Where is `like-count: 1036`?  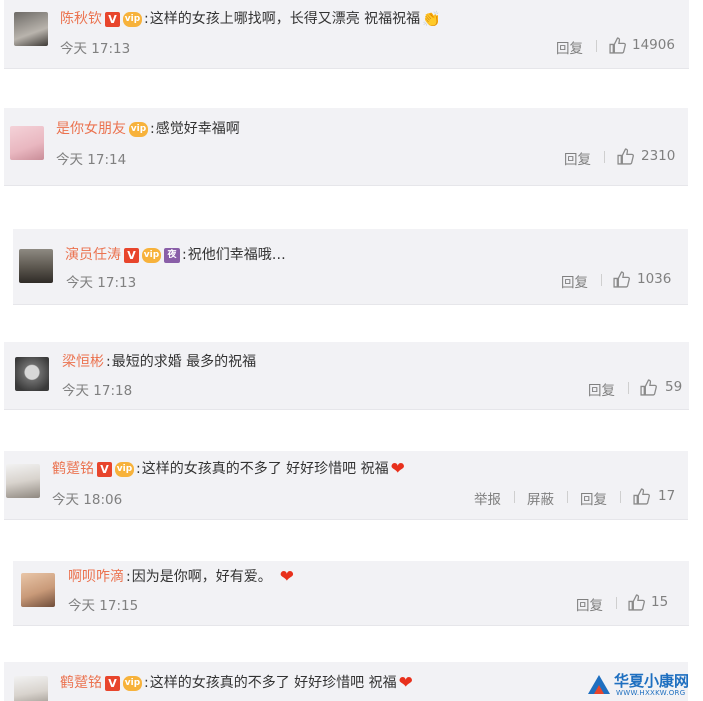
like-count: 1036 is located at coordinates (654, 279).